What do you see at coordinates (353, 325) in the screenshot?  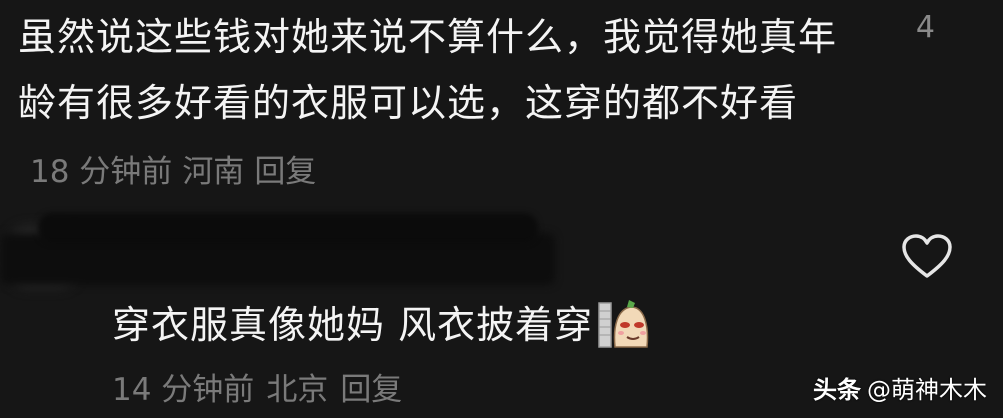 I see `comment-text: 穿衣服真像她妈 风衣披着穿` at bounding box center [353, 325].